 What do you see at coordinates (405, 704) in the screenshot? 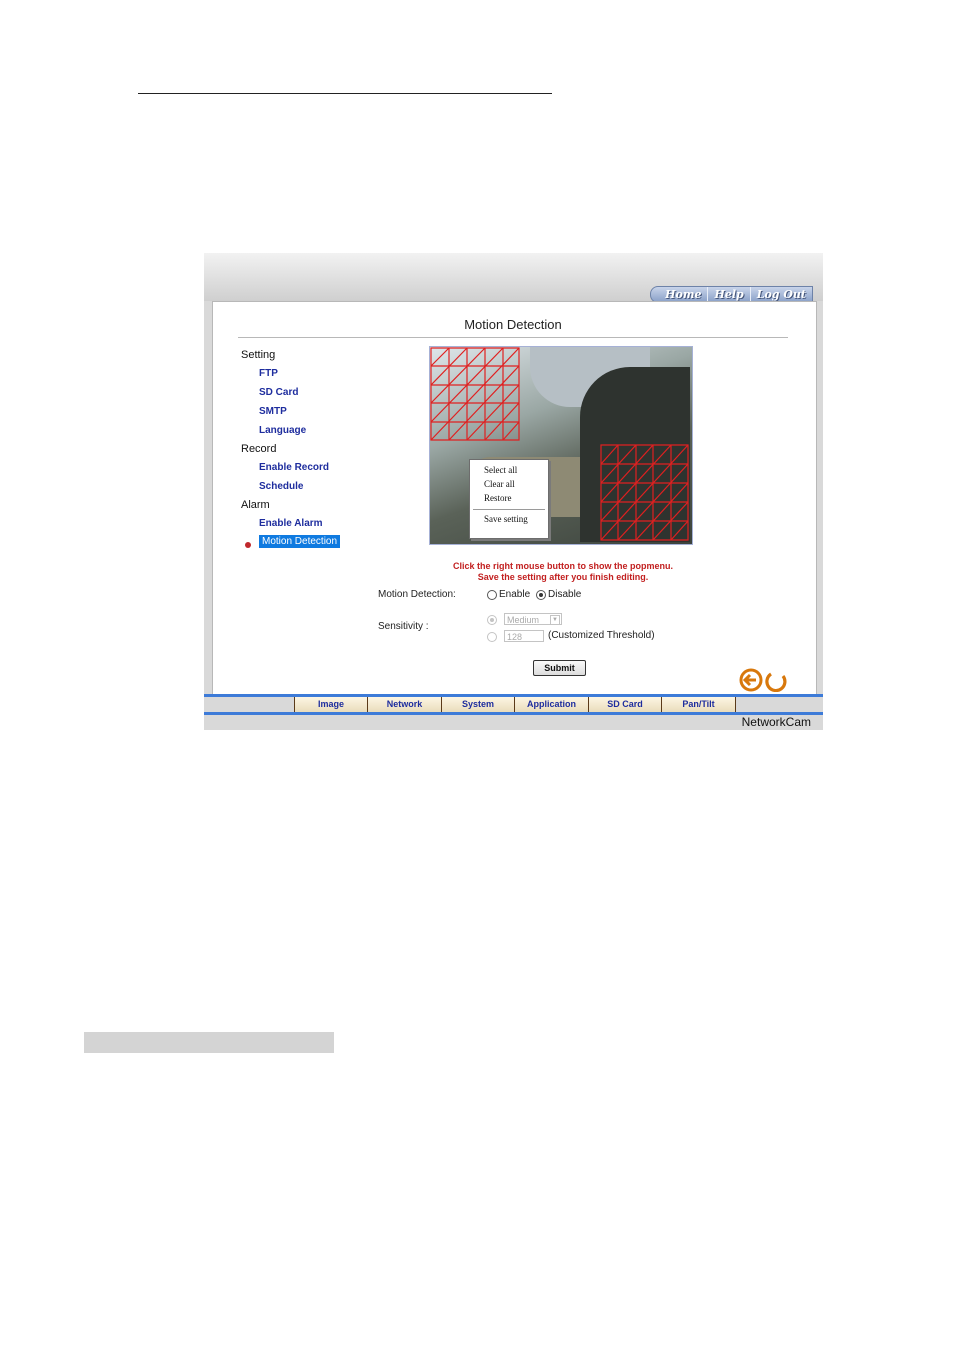
I see `tab-network: Network` at bounding box center [405, 704].